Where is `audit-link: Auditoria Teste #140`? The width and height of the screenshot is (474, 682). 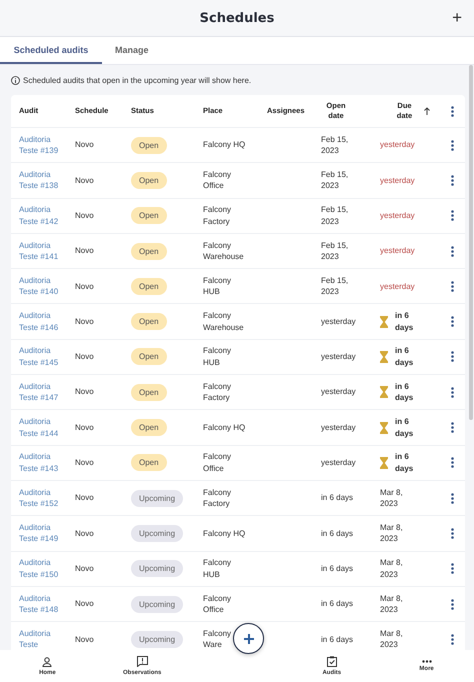 audit-link: Auditoria Teste #140 is located at coordinates (39, 286).